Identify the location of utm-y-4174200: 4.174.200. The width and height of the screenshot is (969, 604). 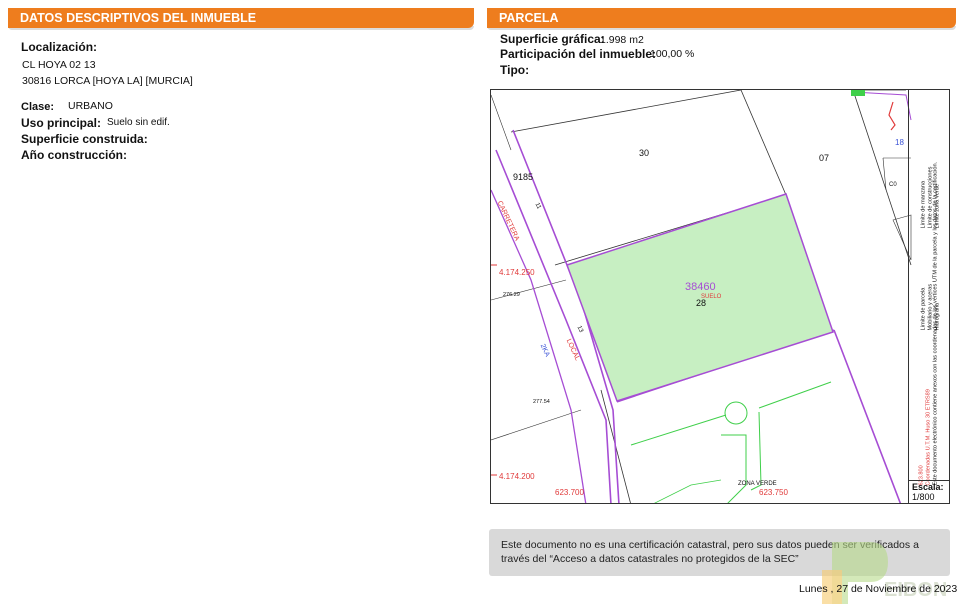
(517, 476).